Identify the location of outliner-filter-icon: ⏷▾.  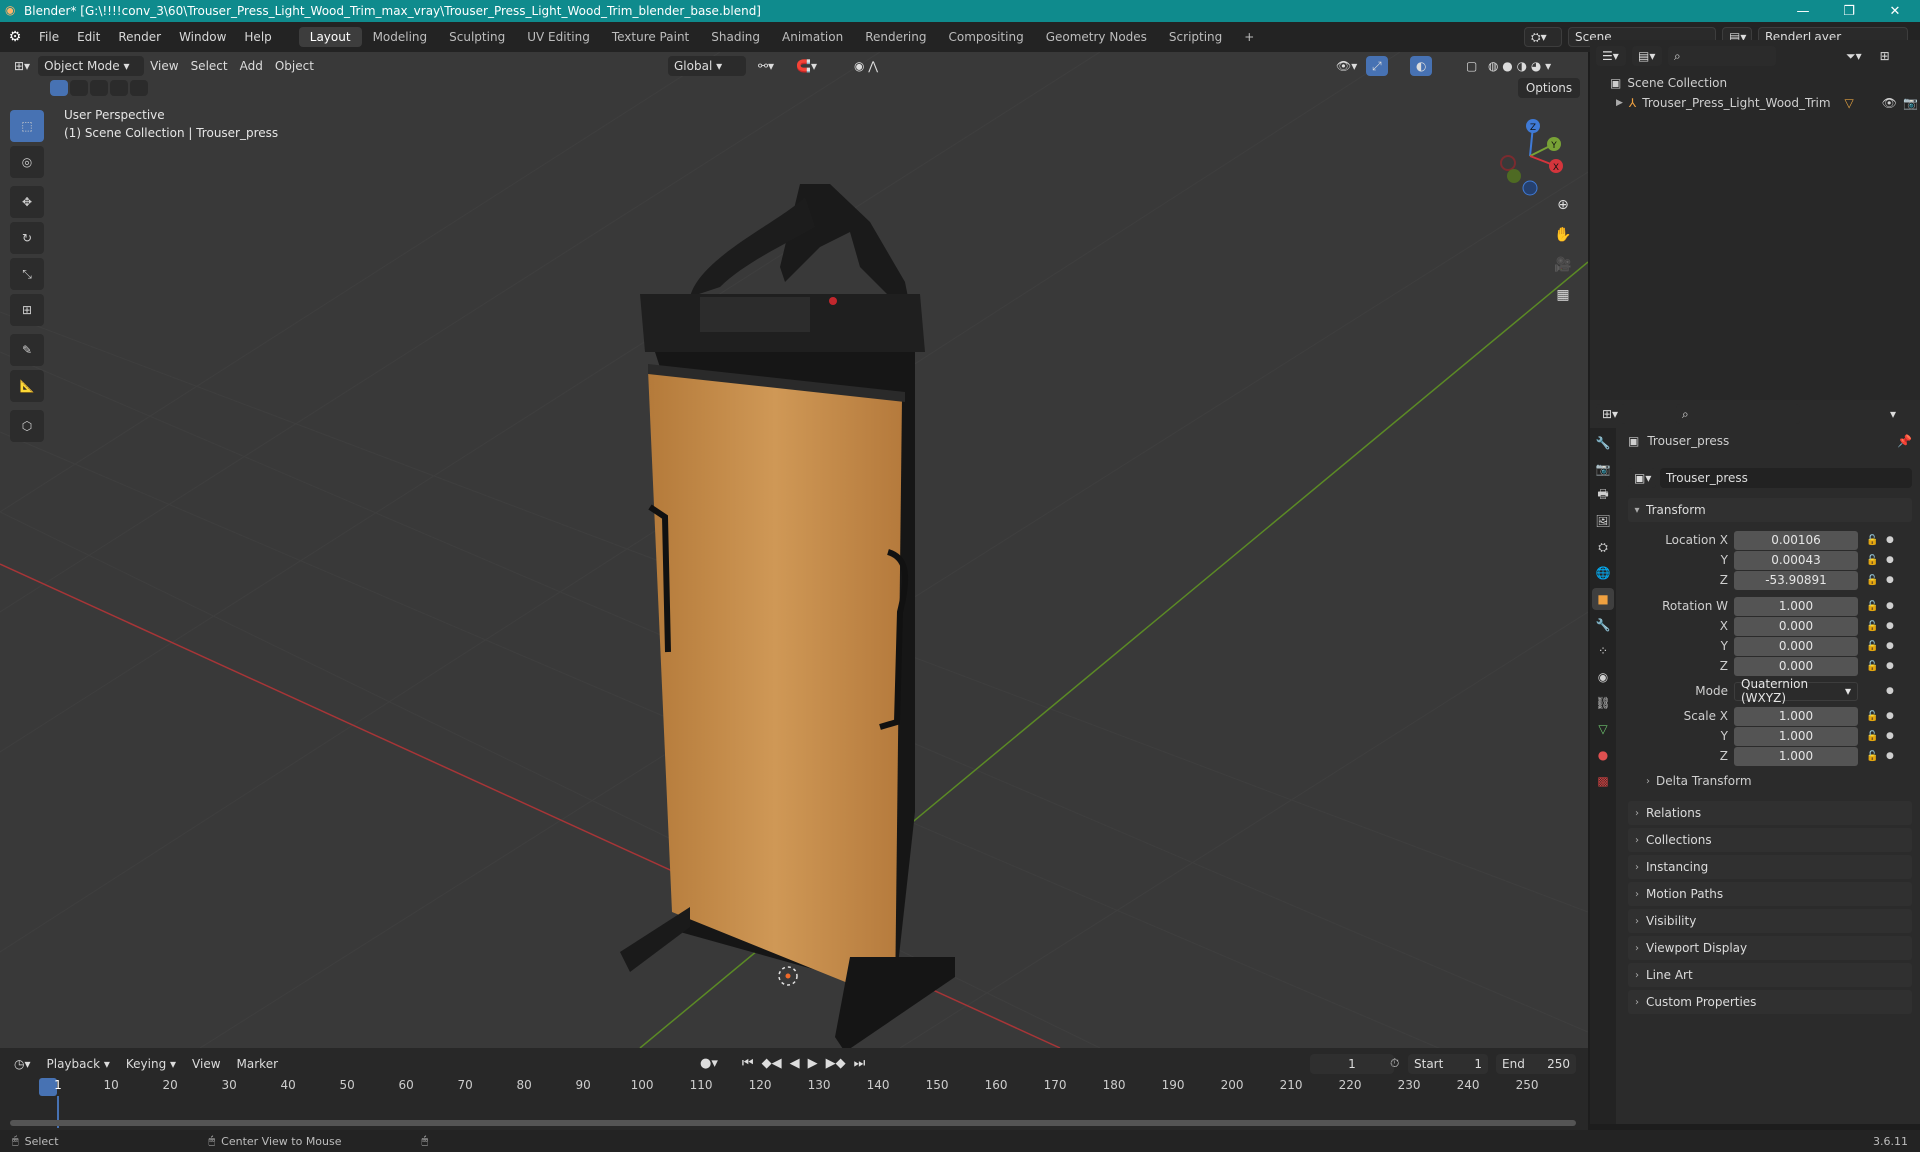
(1854, 56).